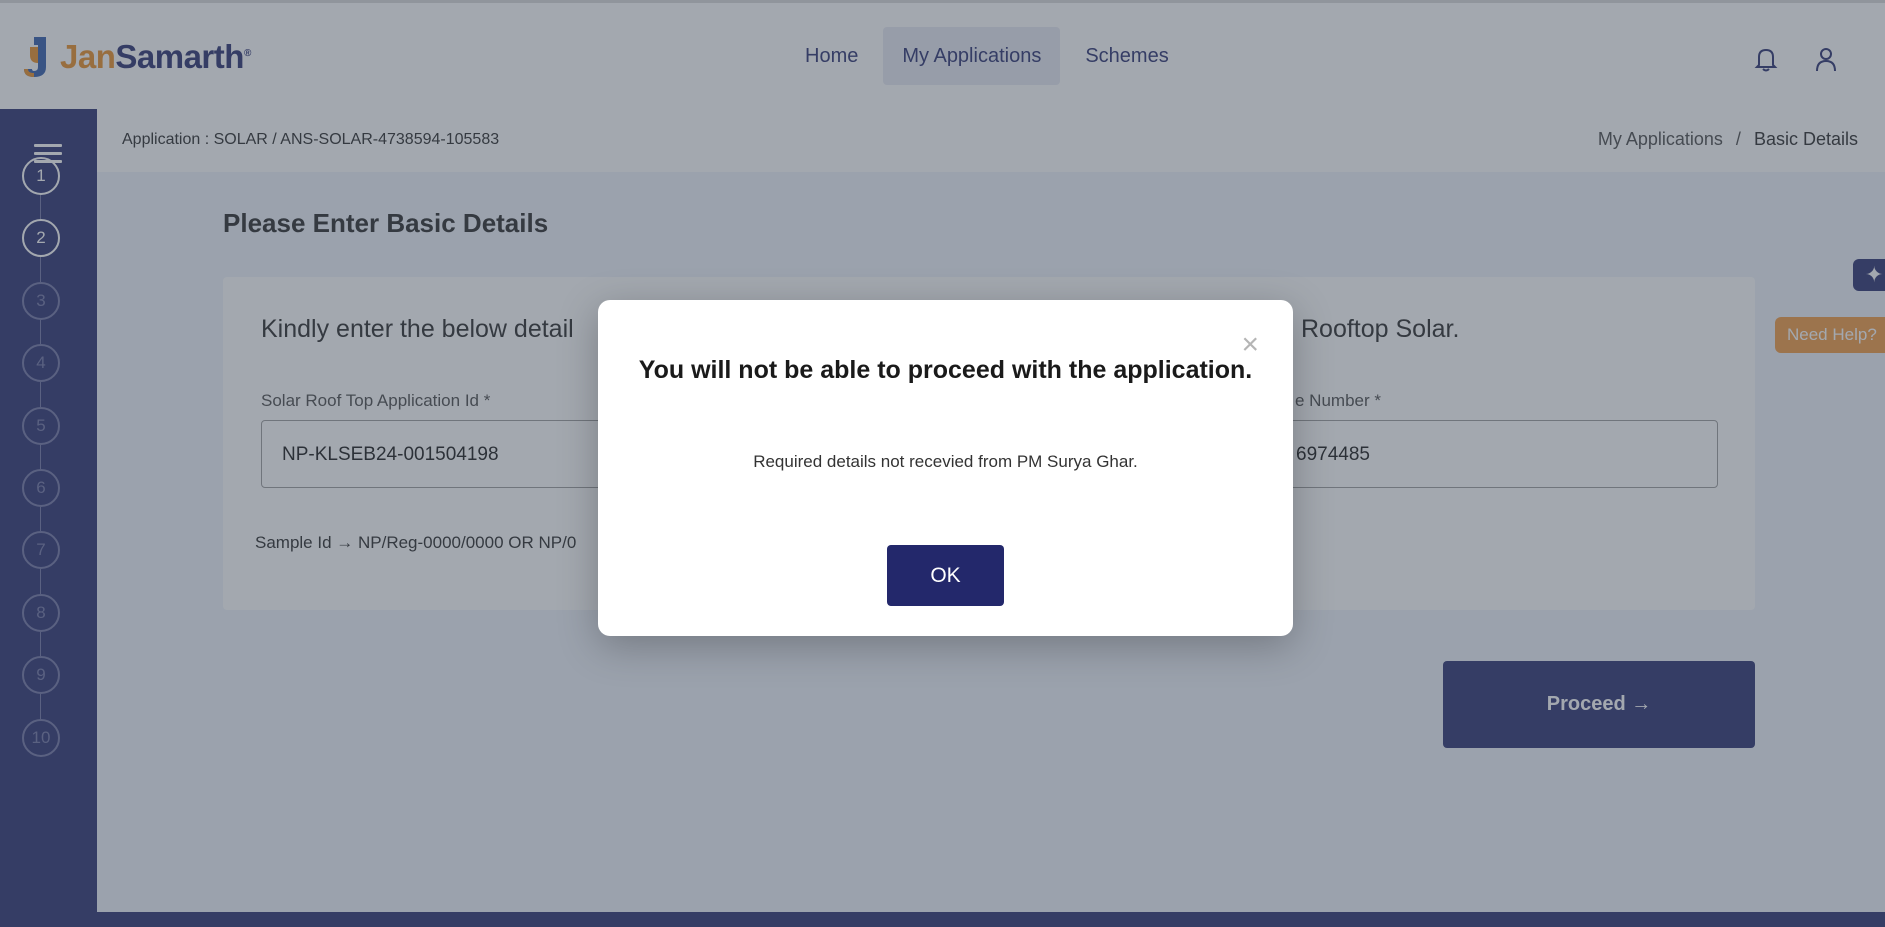 This screenshot has width=1885, height=927. Describe the element at coordinates (945, 575) in the screenshot. I see `ok-button: OK` at that location.